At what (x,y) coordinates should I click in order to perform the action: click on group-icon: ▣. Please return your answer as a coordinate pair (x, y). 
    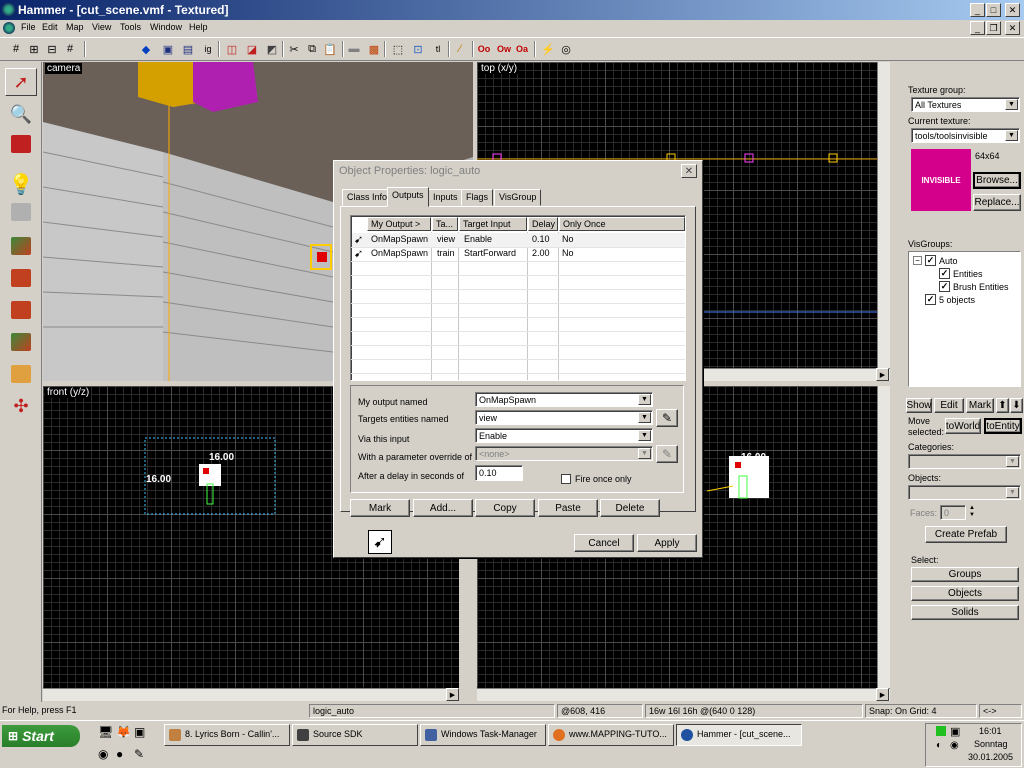
    Looking at the image, I should click on (168, 49).